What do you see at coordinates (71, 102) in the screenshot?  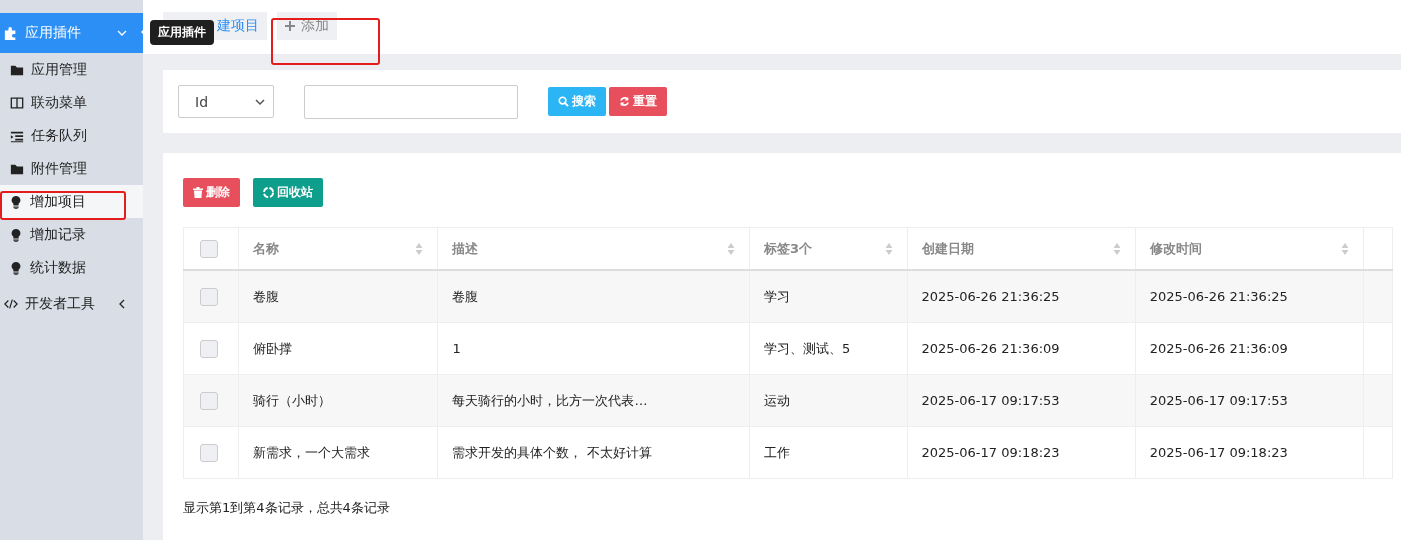 I see `menu-item: 联动菜单` at bounding box center [71, 102].